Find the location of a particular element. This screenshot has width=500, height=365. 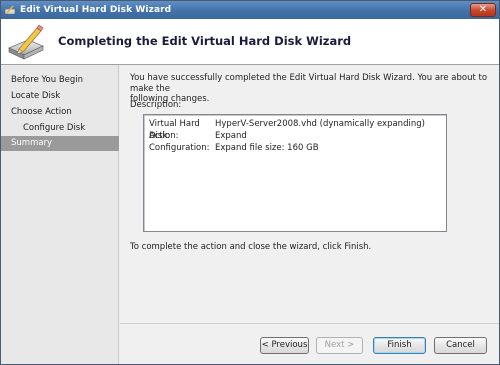

description-row-configuration: Configuration: Expand file size: 160 GB is located at coordinates (234, 148).